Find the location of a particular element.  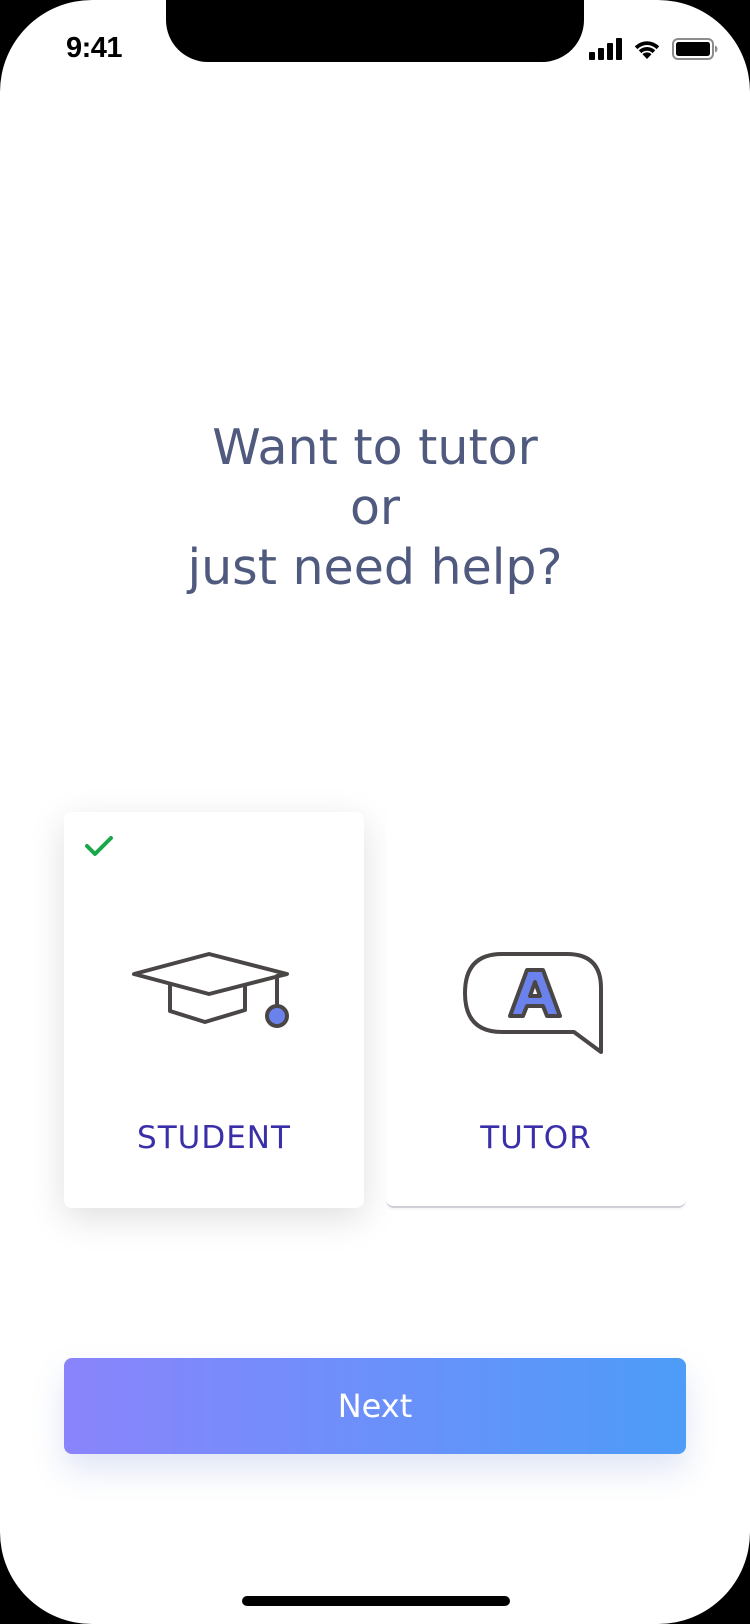

question-line-3: just need help? is located at coordinates (375, 567).